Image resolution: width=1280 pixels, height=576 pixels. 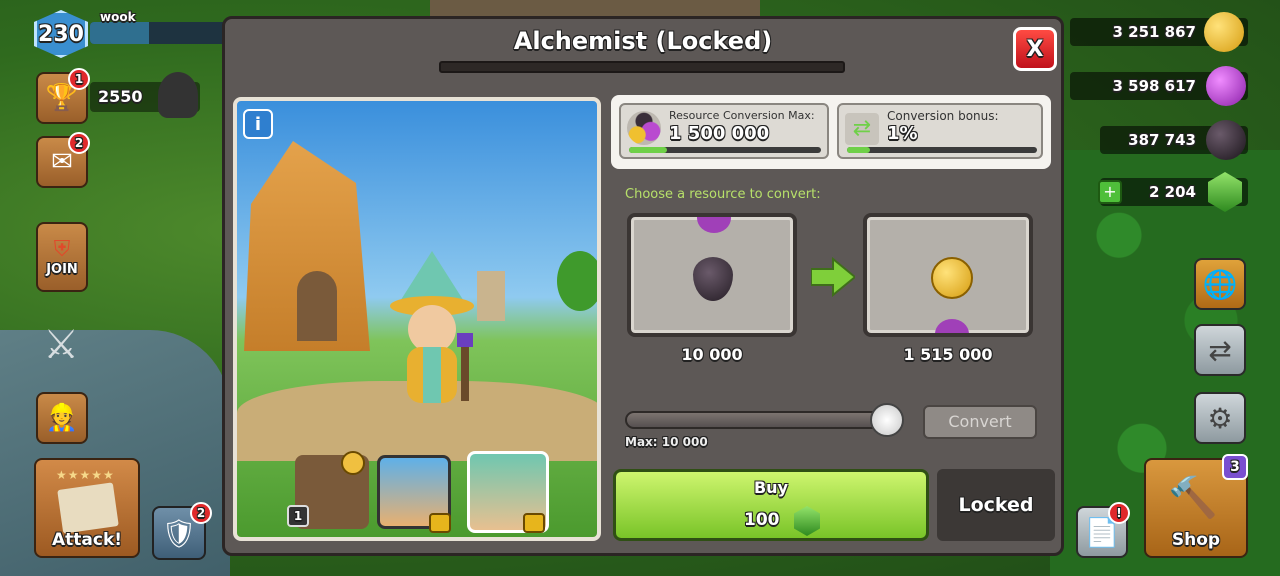 What do you see at coordinates (942, 150) in the screenshot?
I see `conversion-bonus-progress` at bounding box center [942, 150].